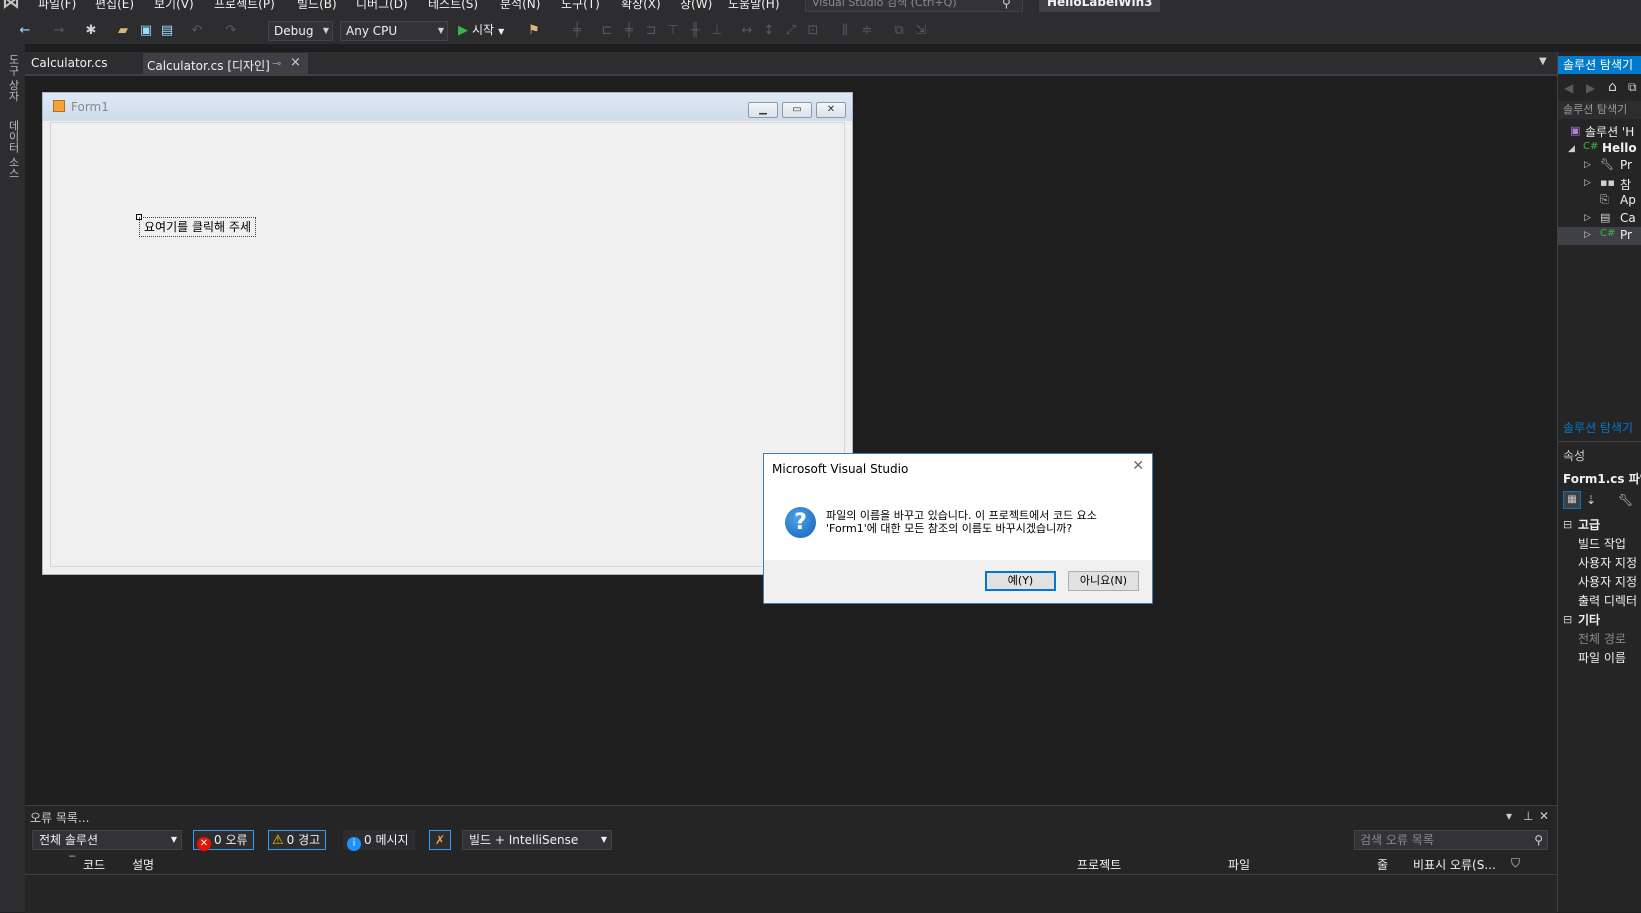 Image resolution: width=1641 pixels, height=913 pixels. I want to click on menu-test: 테스트(S), so click(453, 6).